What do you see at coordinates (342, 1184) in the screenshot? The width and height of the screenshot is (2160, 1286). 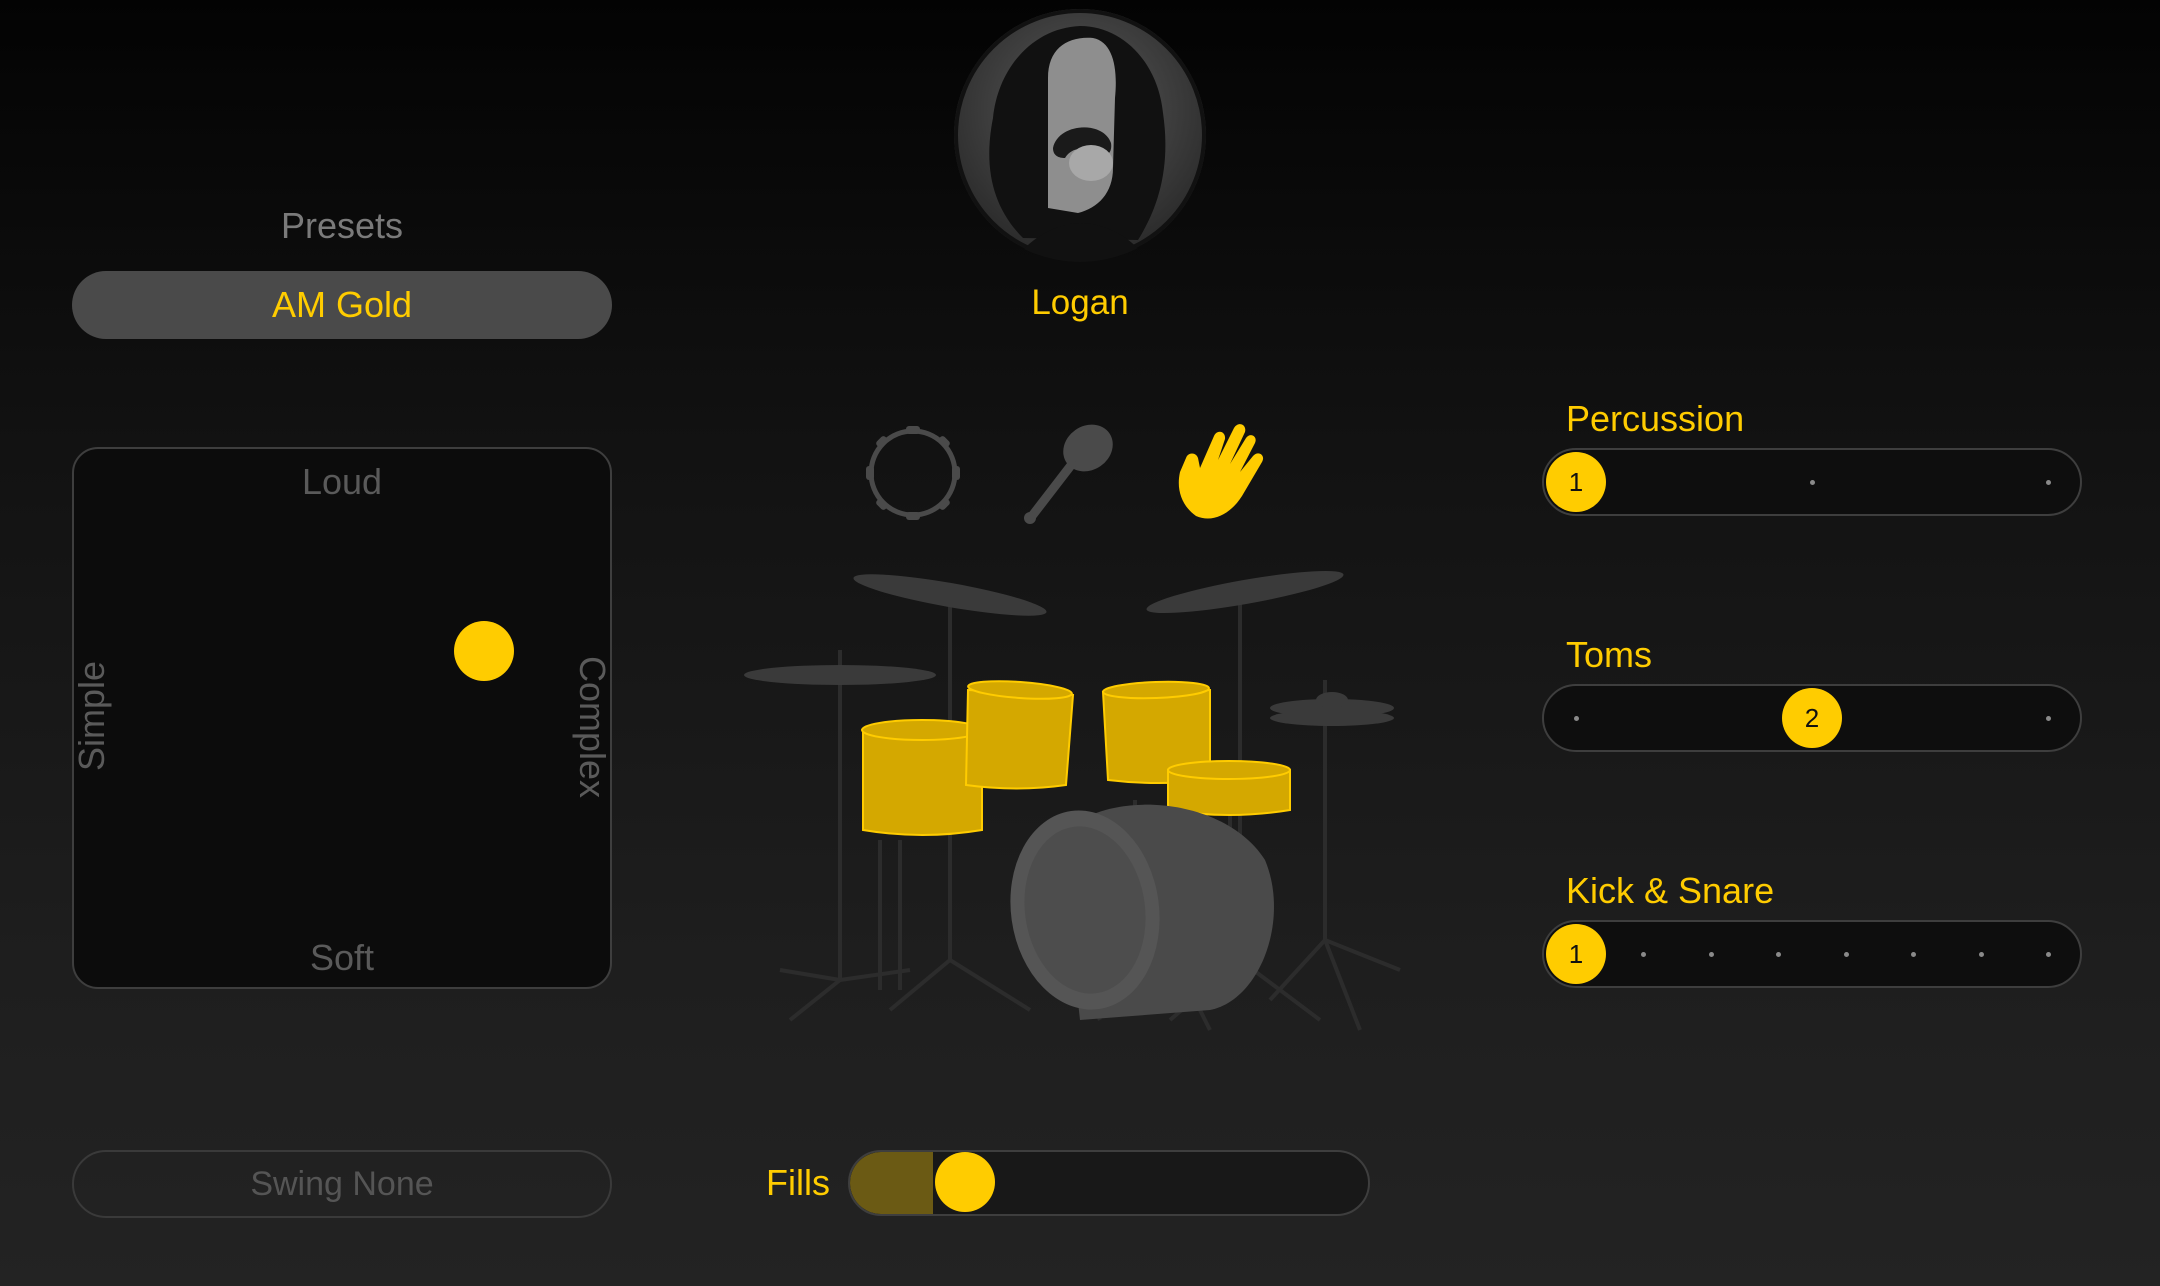 I see `swing-button: Swing None` at bounding box center [342, 1184].